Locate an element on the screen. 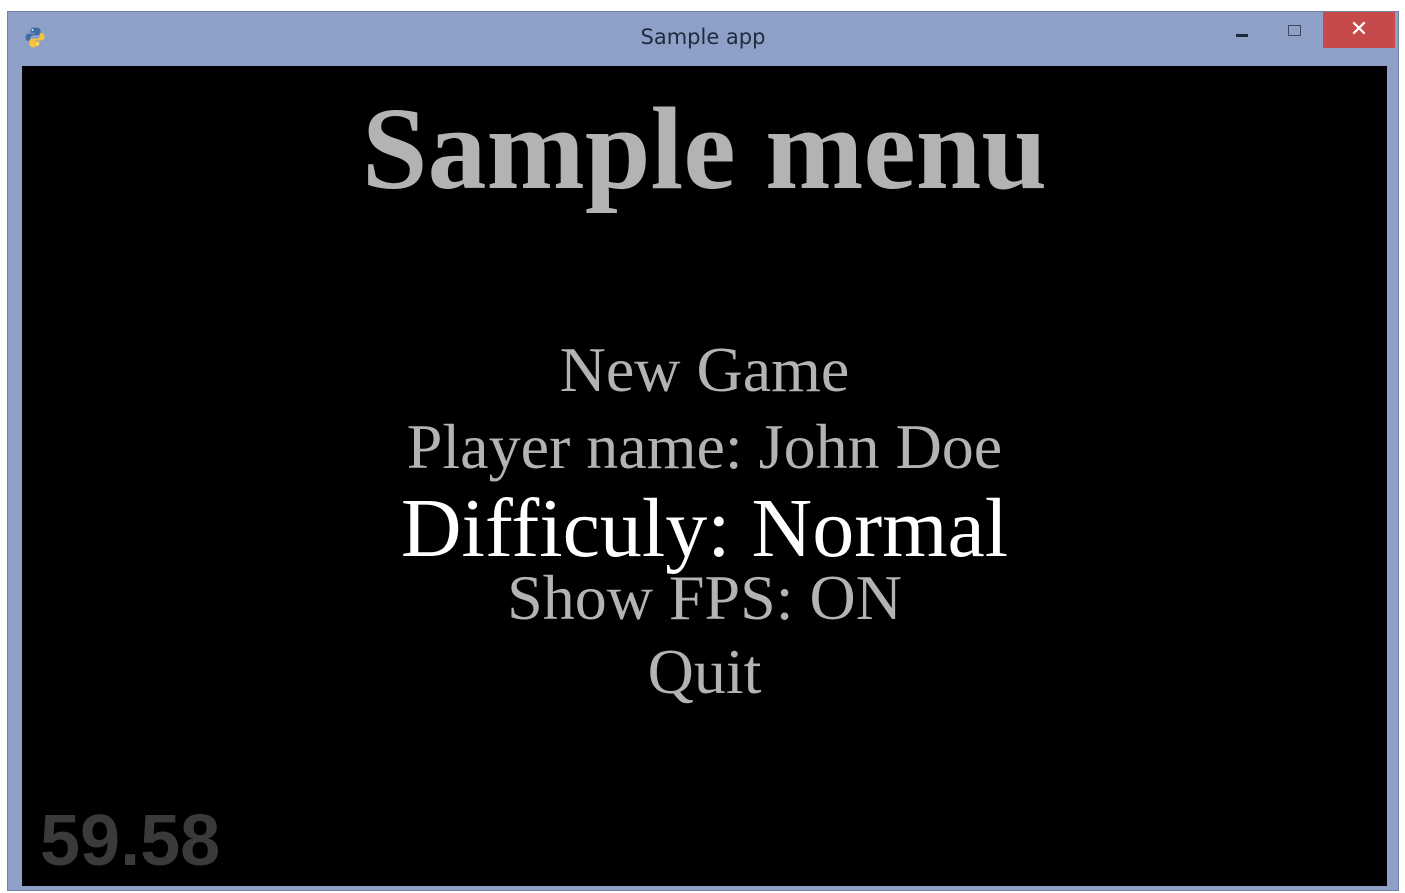  close-button: ✕ is located at coordinates (1359, 30).